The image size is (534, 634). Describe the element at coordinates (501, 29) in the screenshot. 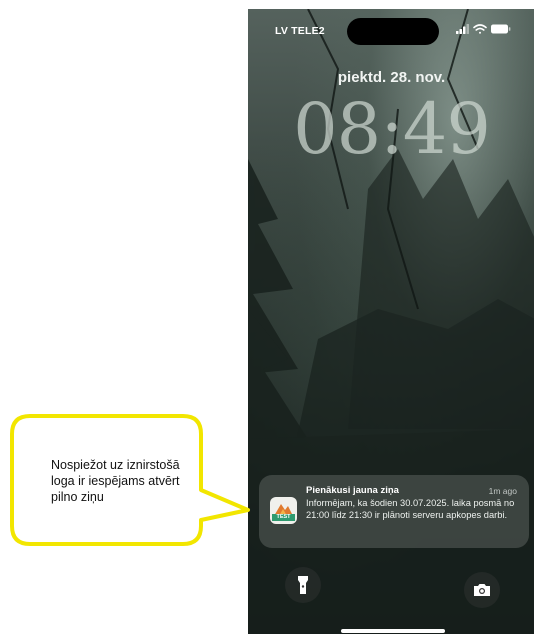

I see `battery-icon` at that location.